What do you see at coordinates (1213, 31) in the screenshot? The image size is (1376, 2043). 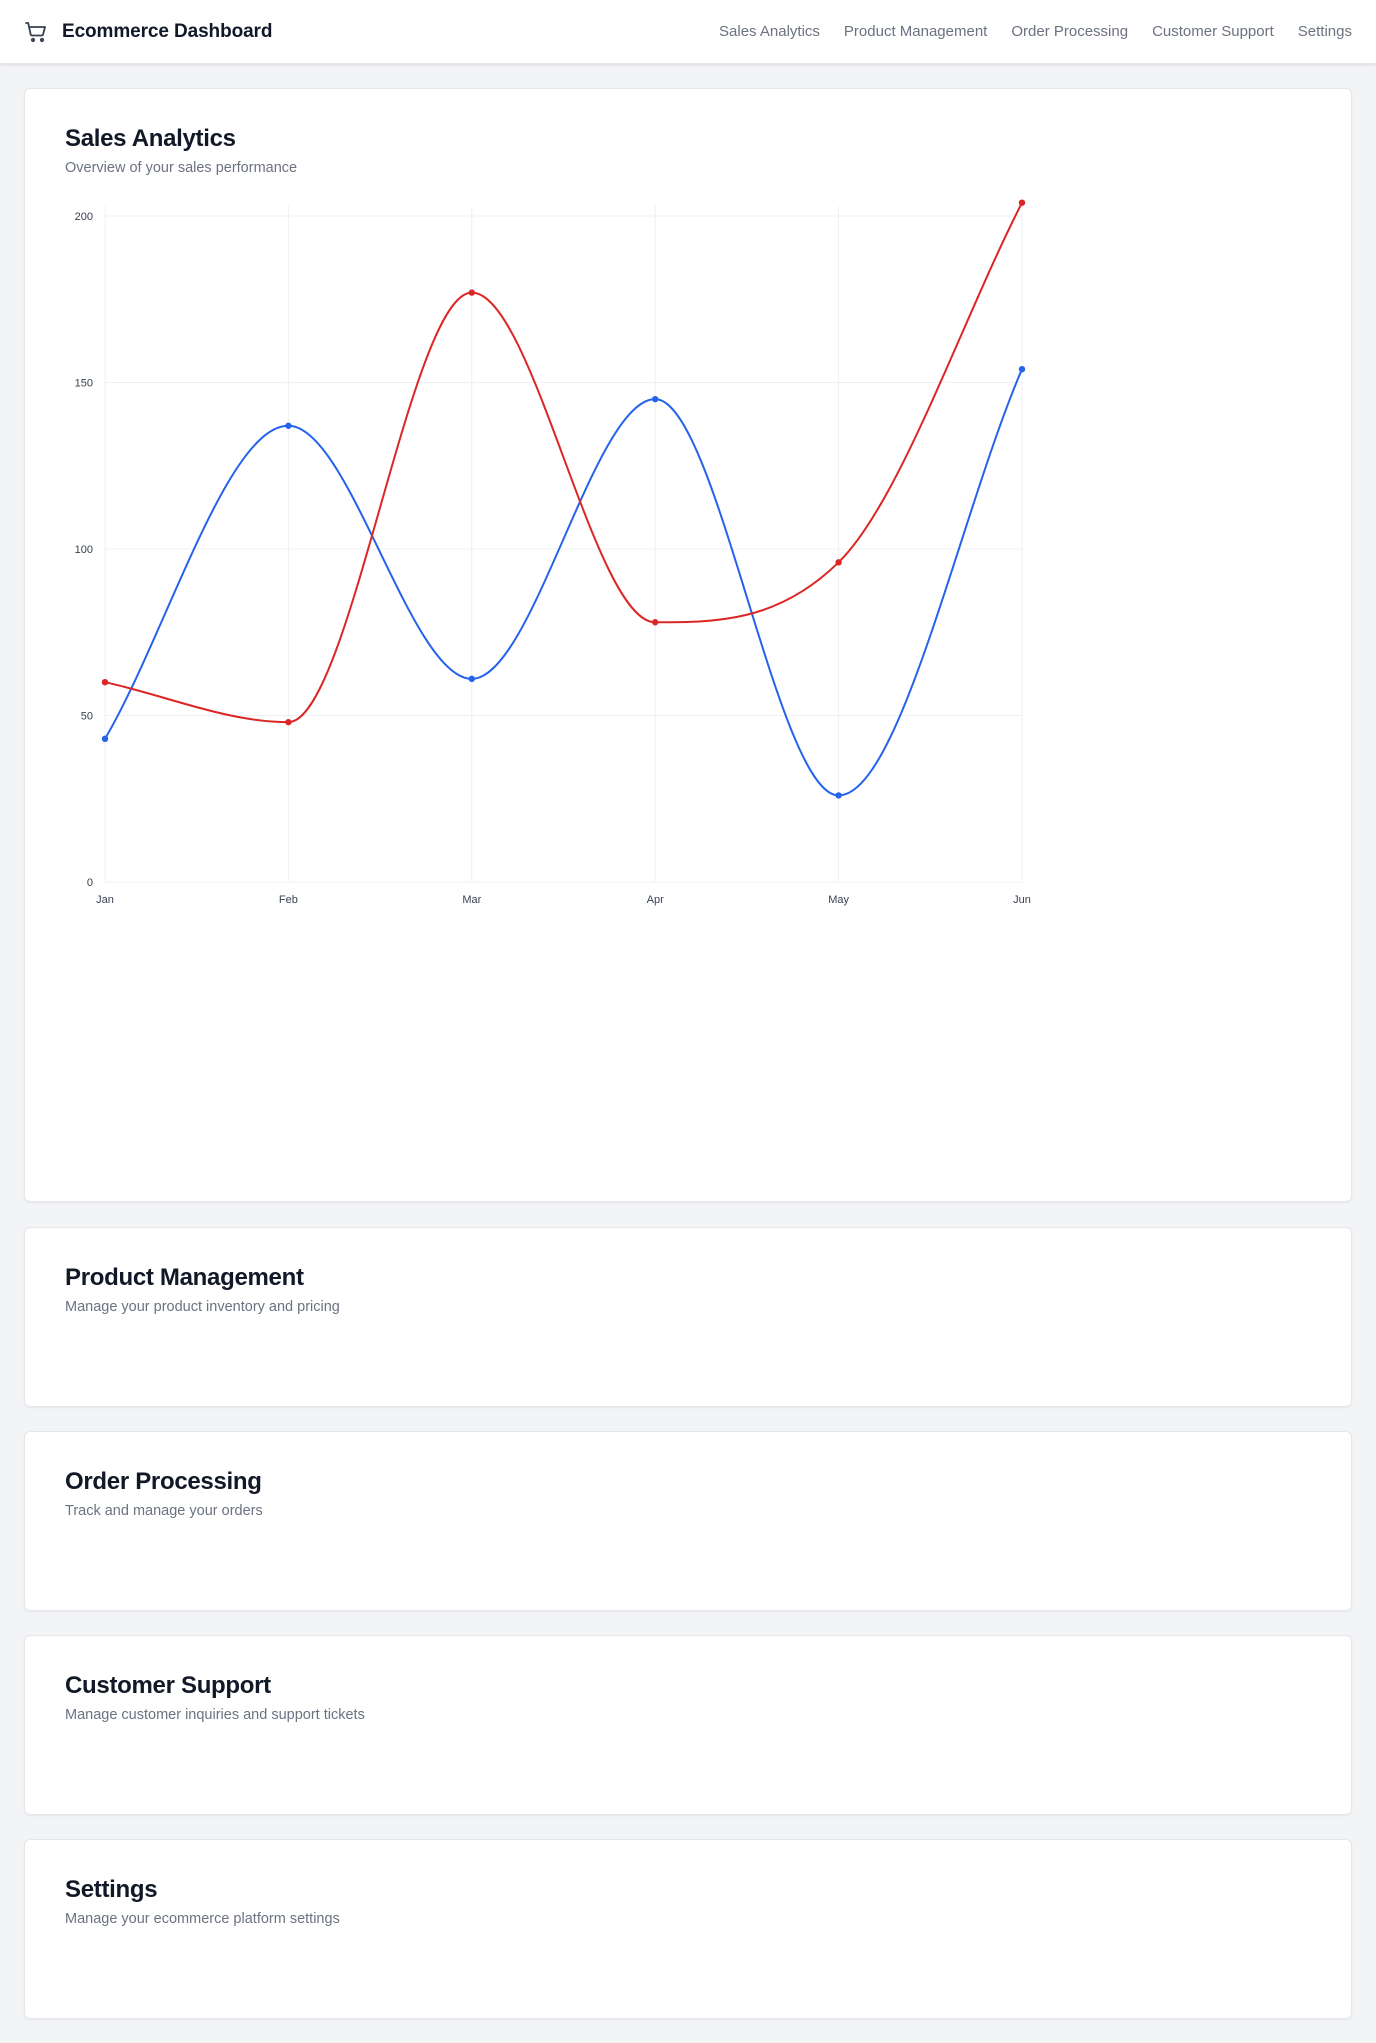 I see `nav-link-customer-support: Customer Support` at bounding box center [1213, 31].